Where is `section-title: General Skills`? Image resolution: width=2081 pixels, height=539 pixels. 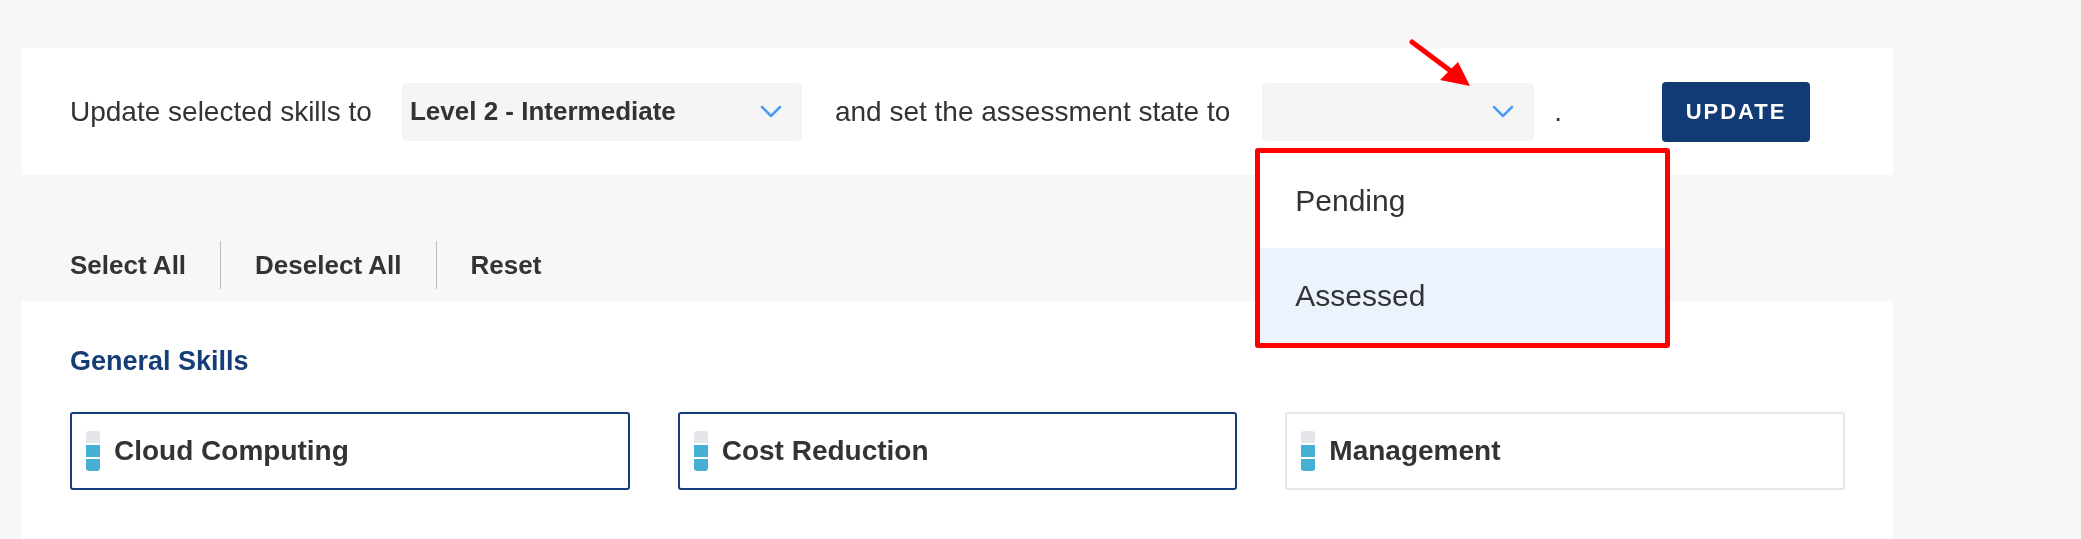
section-title: General Skills is located at coordinates (160, 361).